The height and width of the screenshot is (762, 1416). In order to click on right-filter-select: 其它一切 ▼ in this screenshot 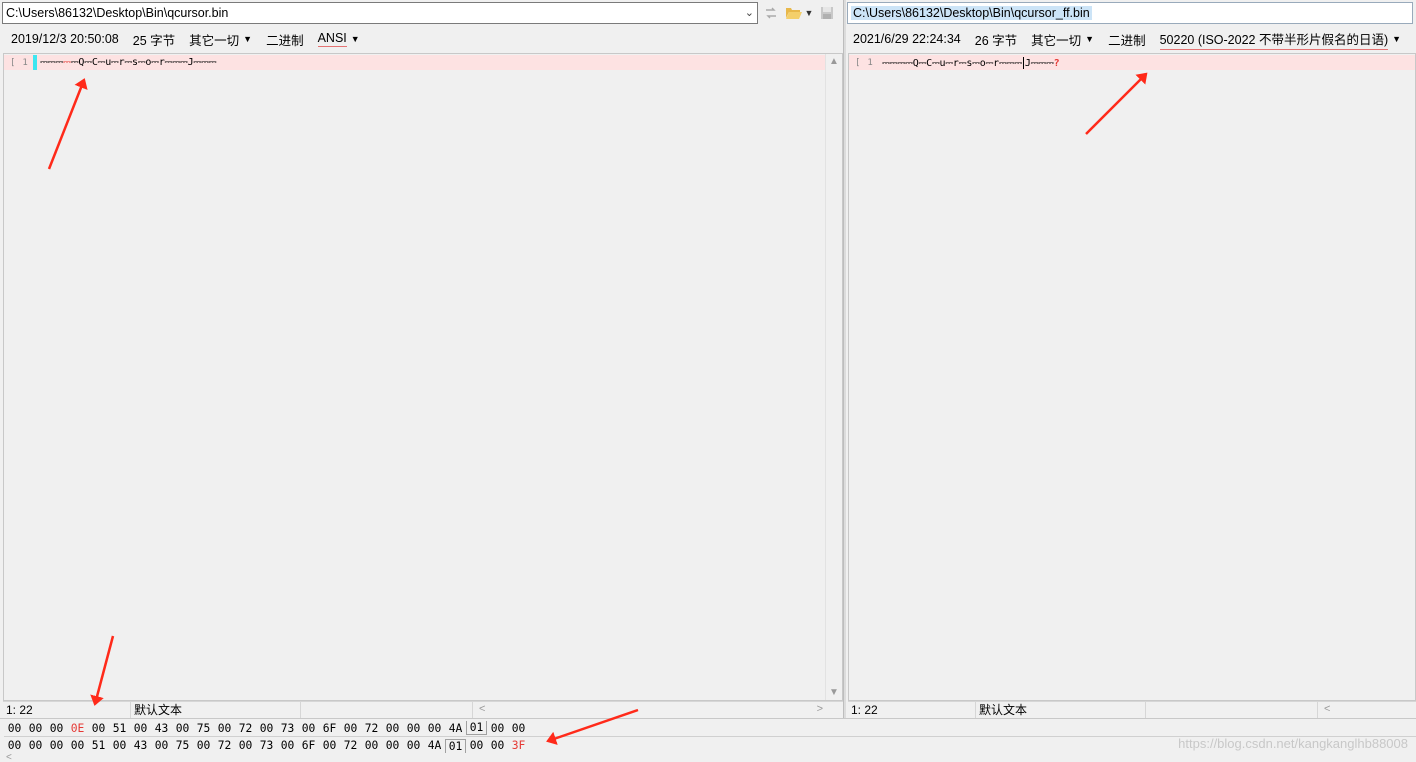, I will do `click(1062, 39)`.